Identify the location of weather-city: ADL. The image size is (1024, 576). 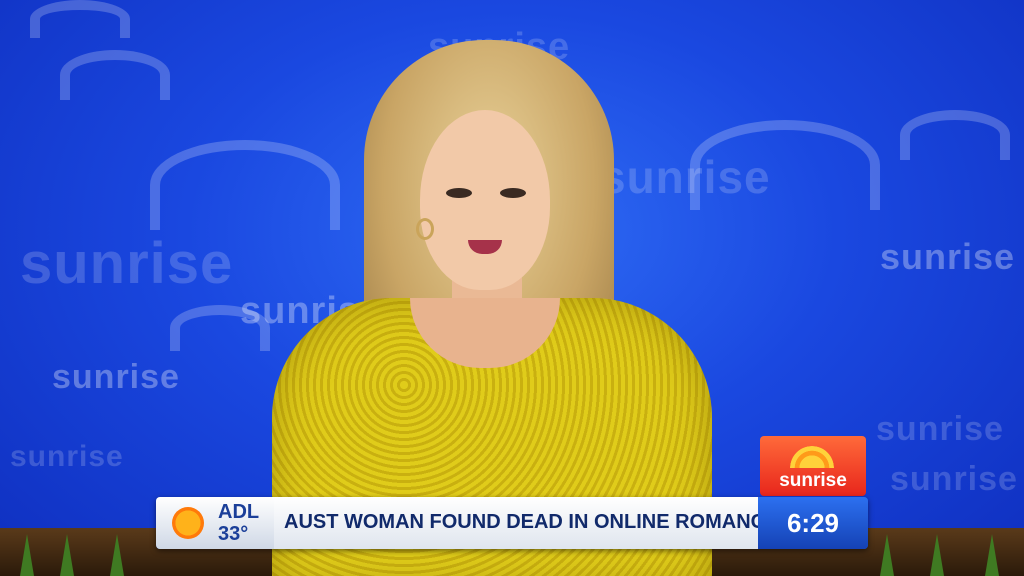
(239, 512).